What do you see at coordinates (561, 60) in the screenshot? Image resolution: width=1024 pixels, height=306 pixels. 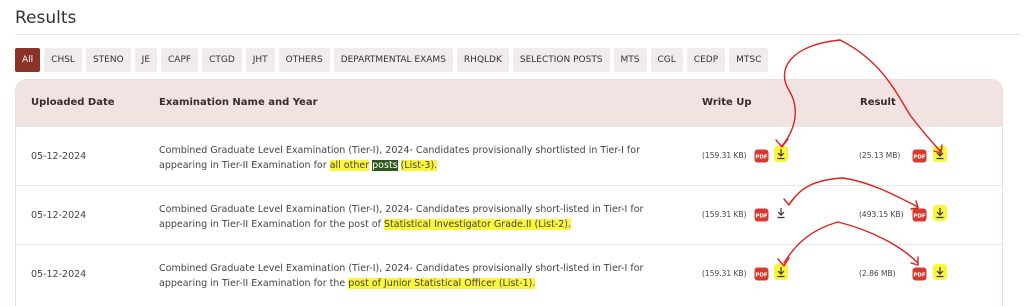 I see `filter-selection-posts: SELECTION POSTS` at bounding box center [561, 60].